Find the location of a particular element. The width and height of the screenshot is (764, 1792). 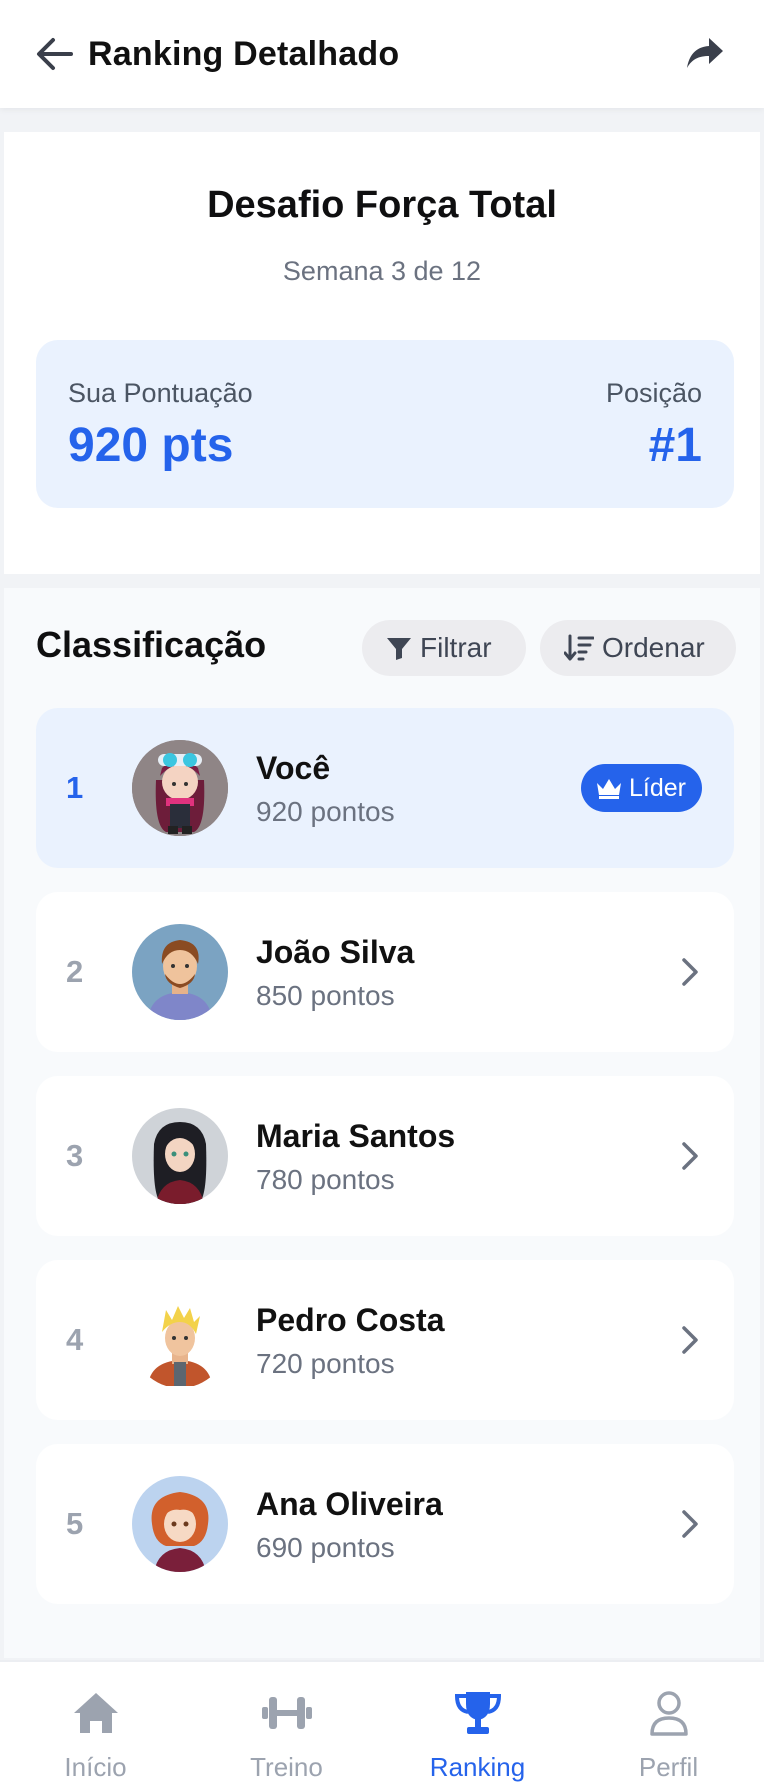

nav-label: Início is located at coordinates (95, 1767).